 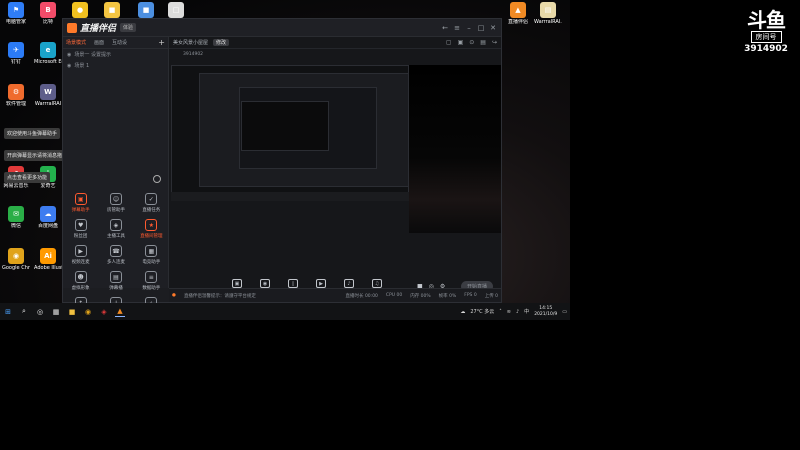 I want to click on app-logo-icon, so click(x=72, y=27).